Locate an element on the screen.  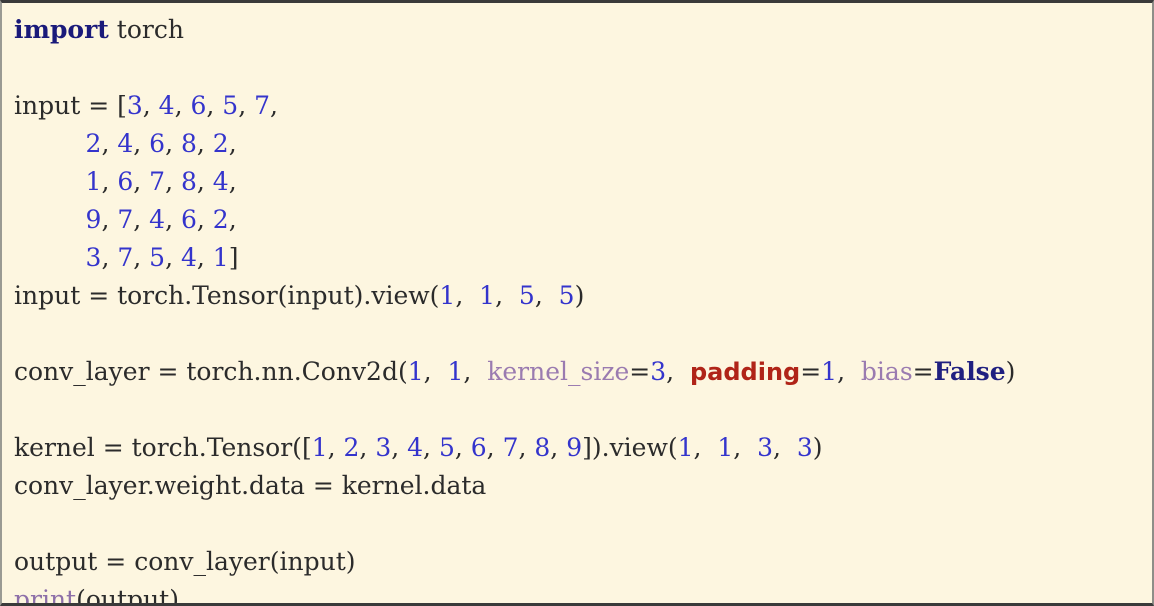
code-token: kernel_size is located at coordinates (558, 371).